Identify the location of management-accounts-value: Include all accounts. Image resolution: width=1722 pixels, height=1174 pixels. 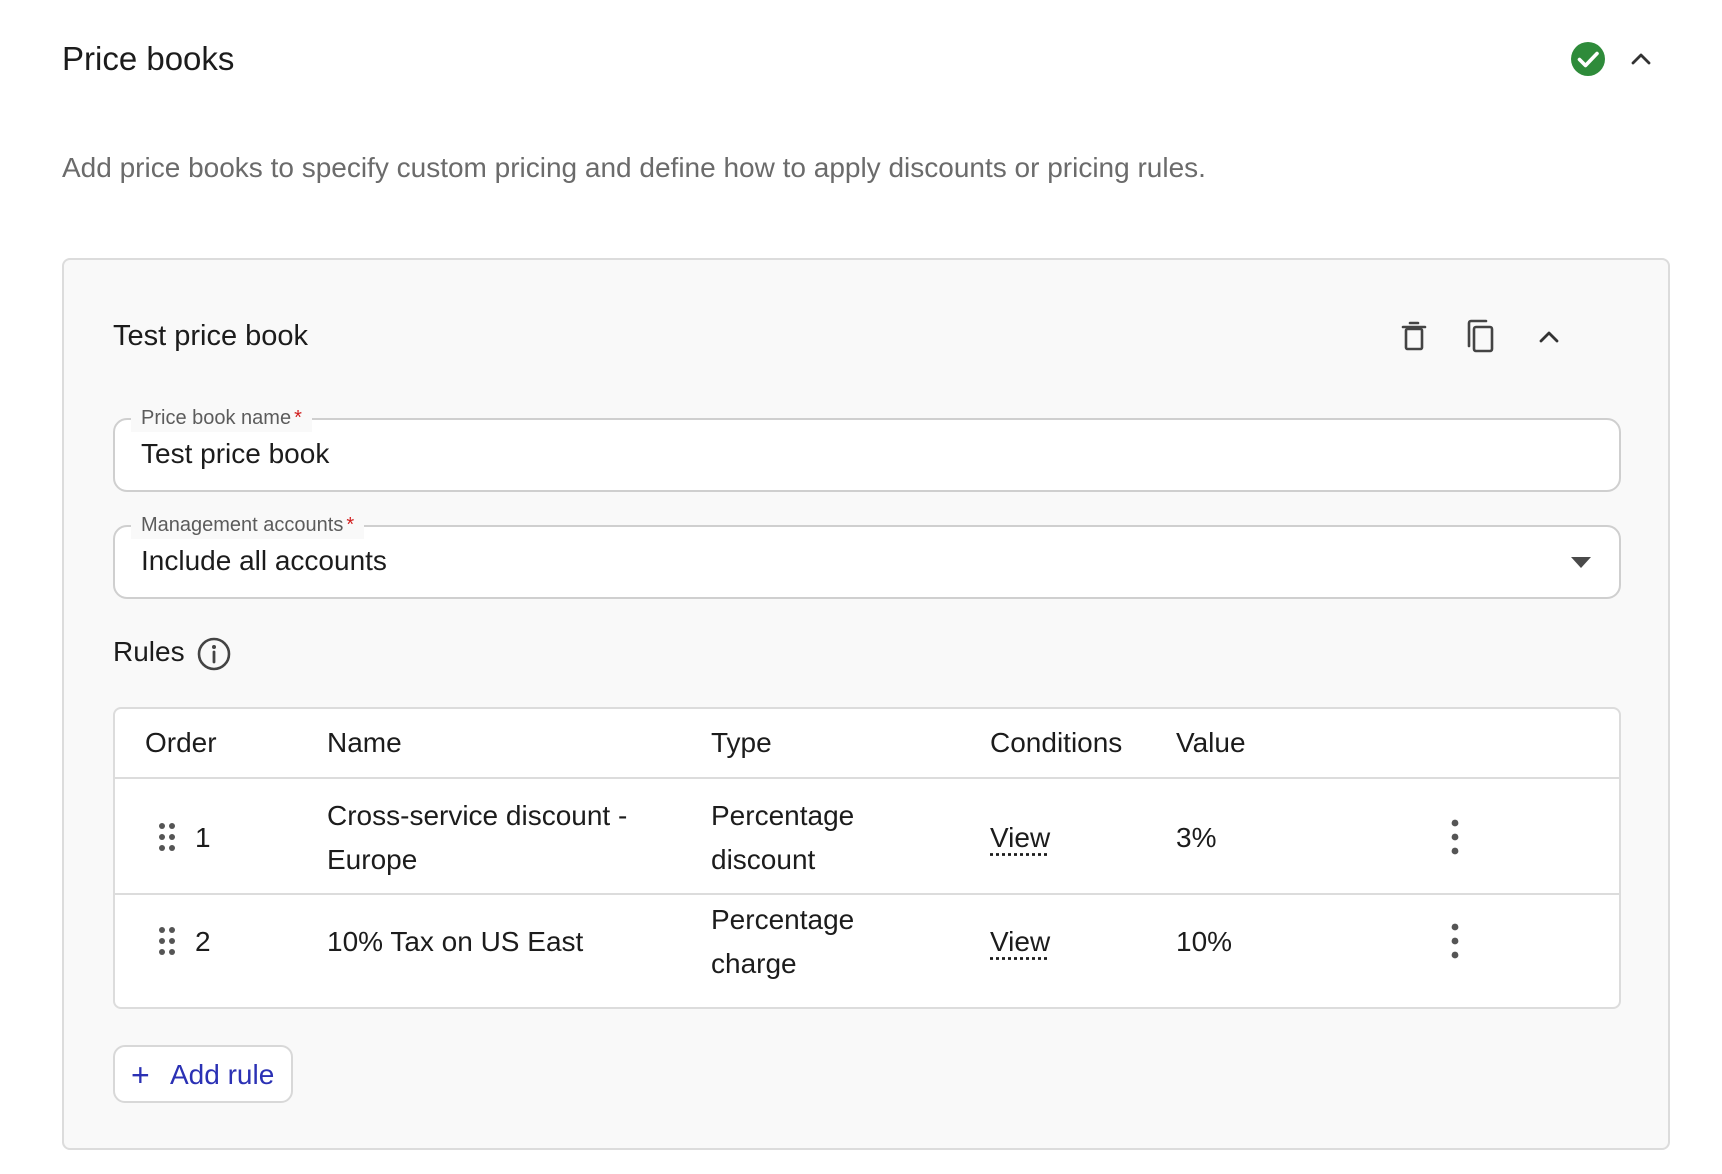
(264, 560).